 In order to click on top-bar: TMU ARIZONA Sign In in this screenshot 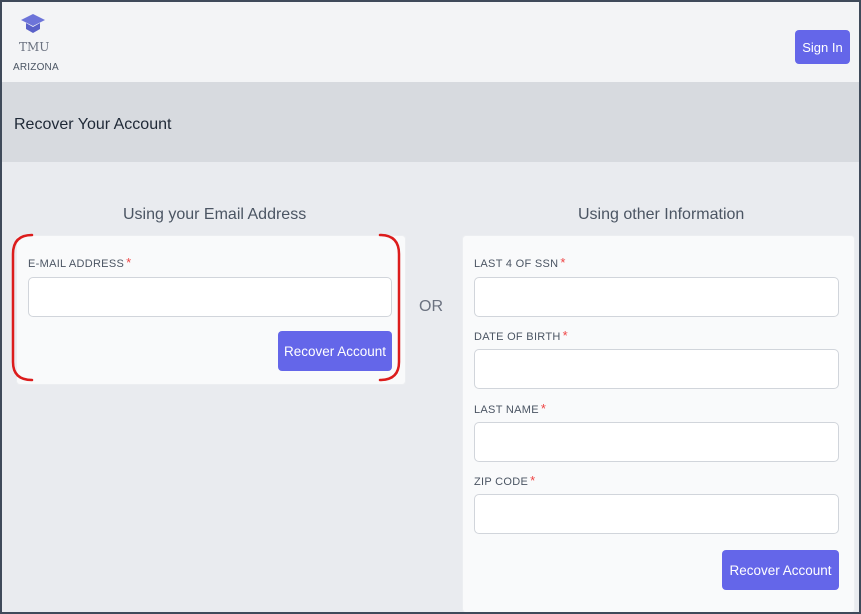, I will do `click(430, 42)`.